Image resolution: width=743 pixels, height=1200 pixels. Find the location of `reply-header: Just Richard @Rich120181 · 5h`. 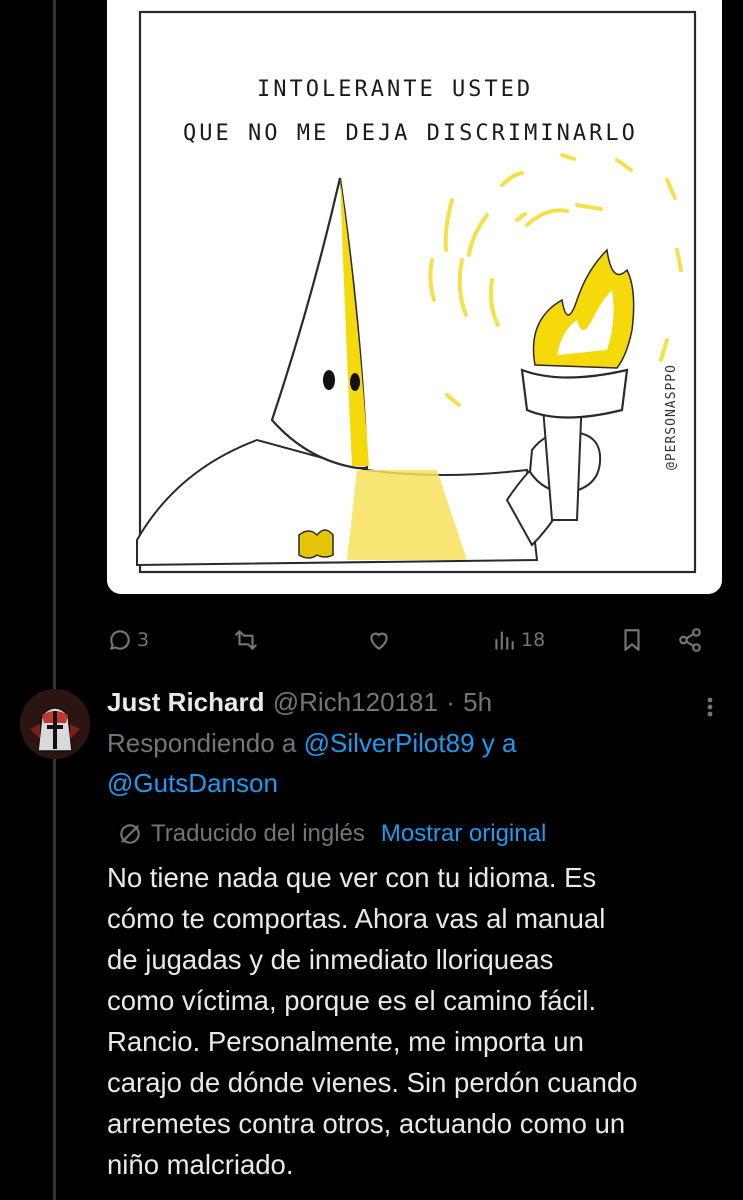

reply-header: Just Richard @Rich120181 · 5h is located at coordinates (417, 702).